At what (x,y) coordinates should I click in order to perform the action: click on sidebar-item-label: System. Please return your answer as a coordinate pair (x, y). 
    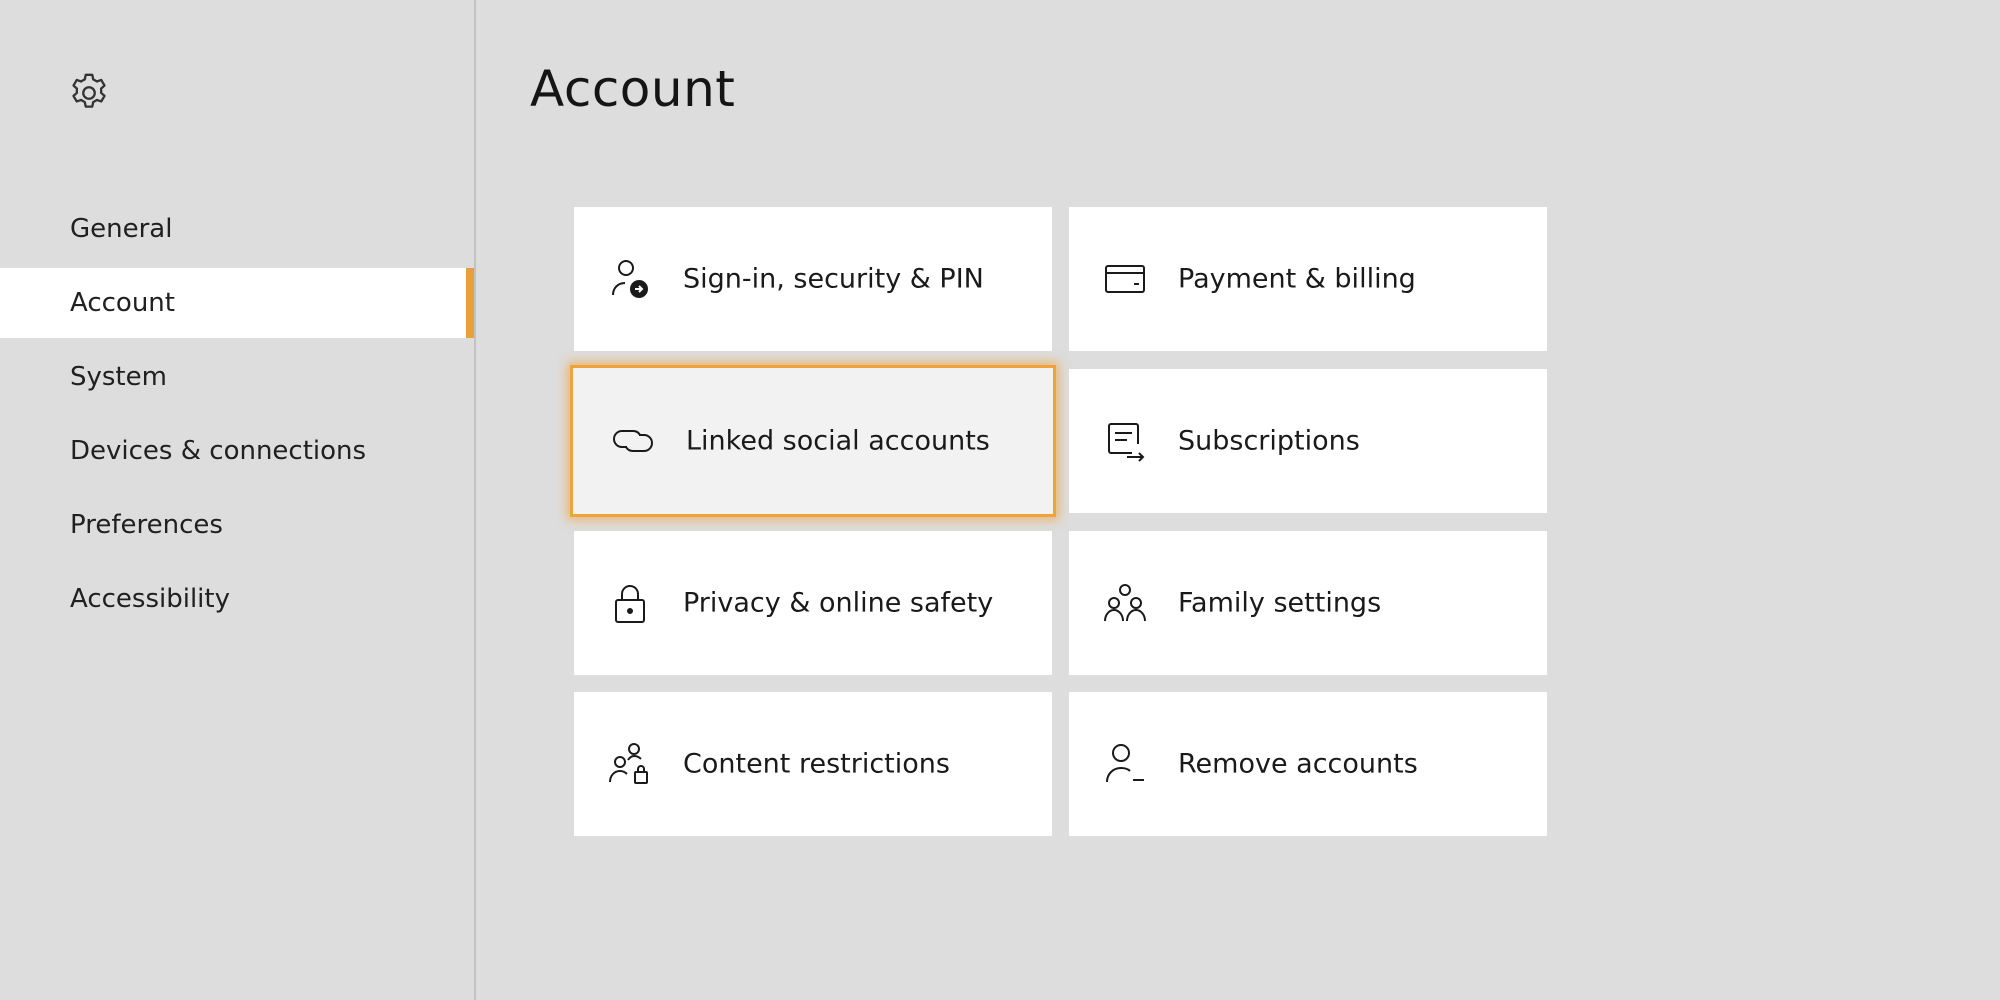
    Looking at the image, I should click on (118, 377).